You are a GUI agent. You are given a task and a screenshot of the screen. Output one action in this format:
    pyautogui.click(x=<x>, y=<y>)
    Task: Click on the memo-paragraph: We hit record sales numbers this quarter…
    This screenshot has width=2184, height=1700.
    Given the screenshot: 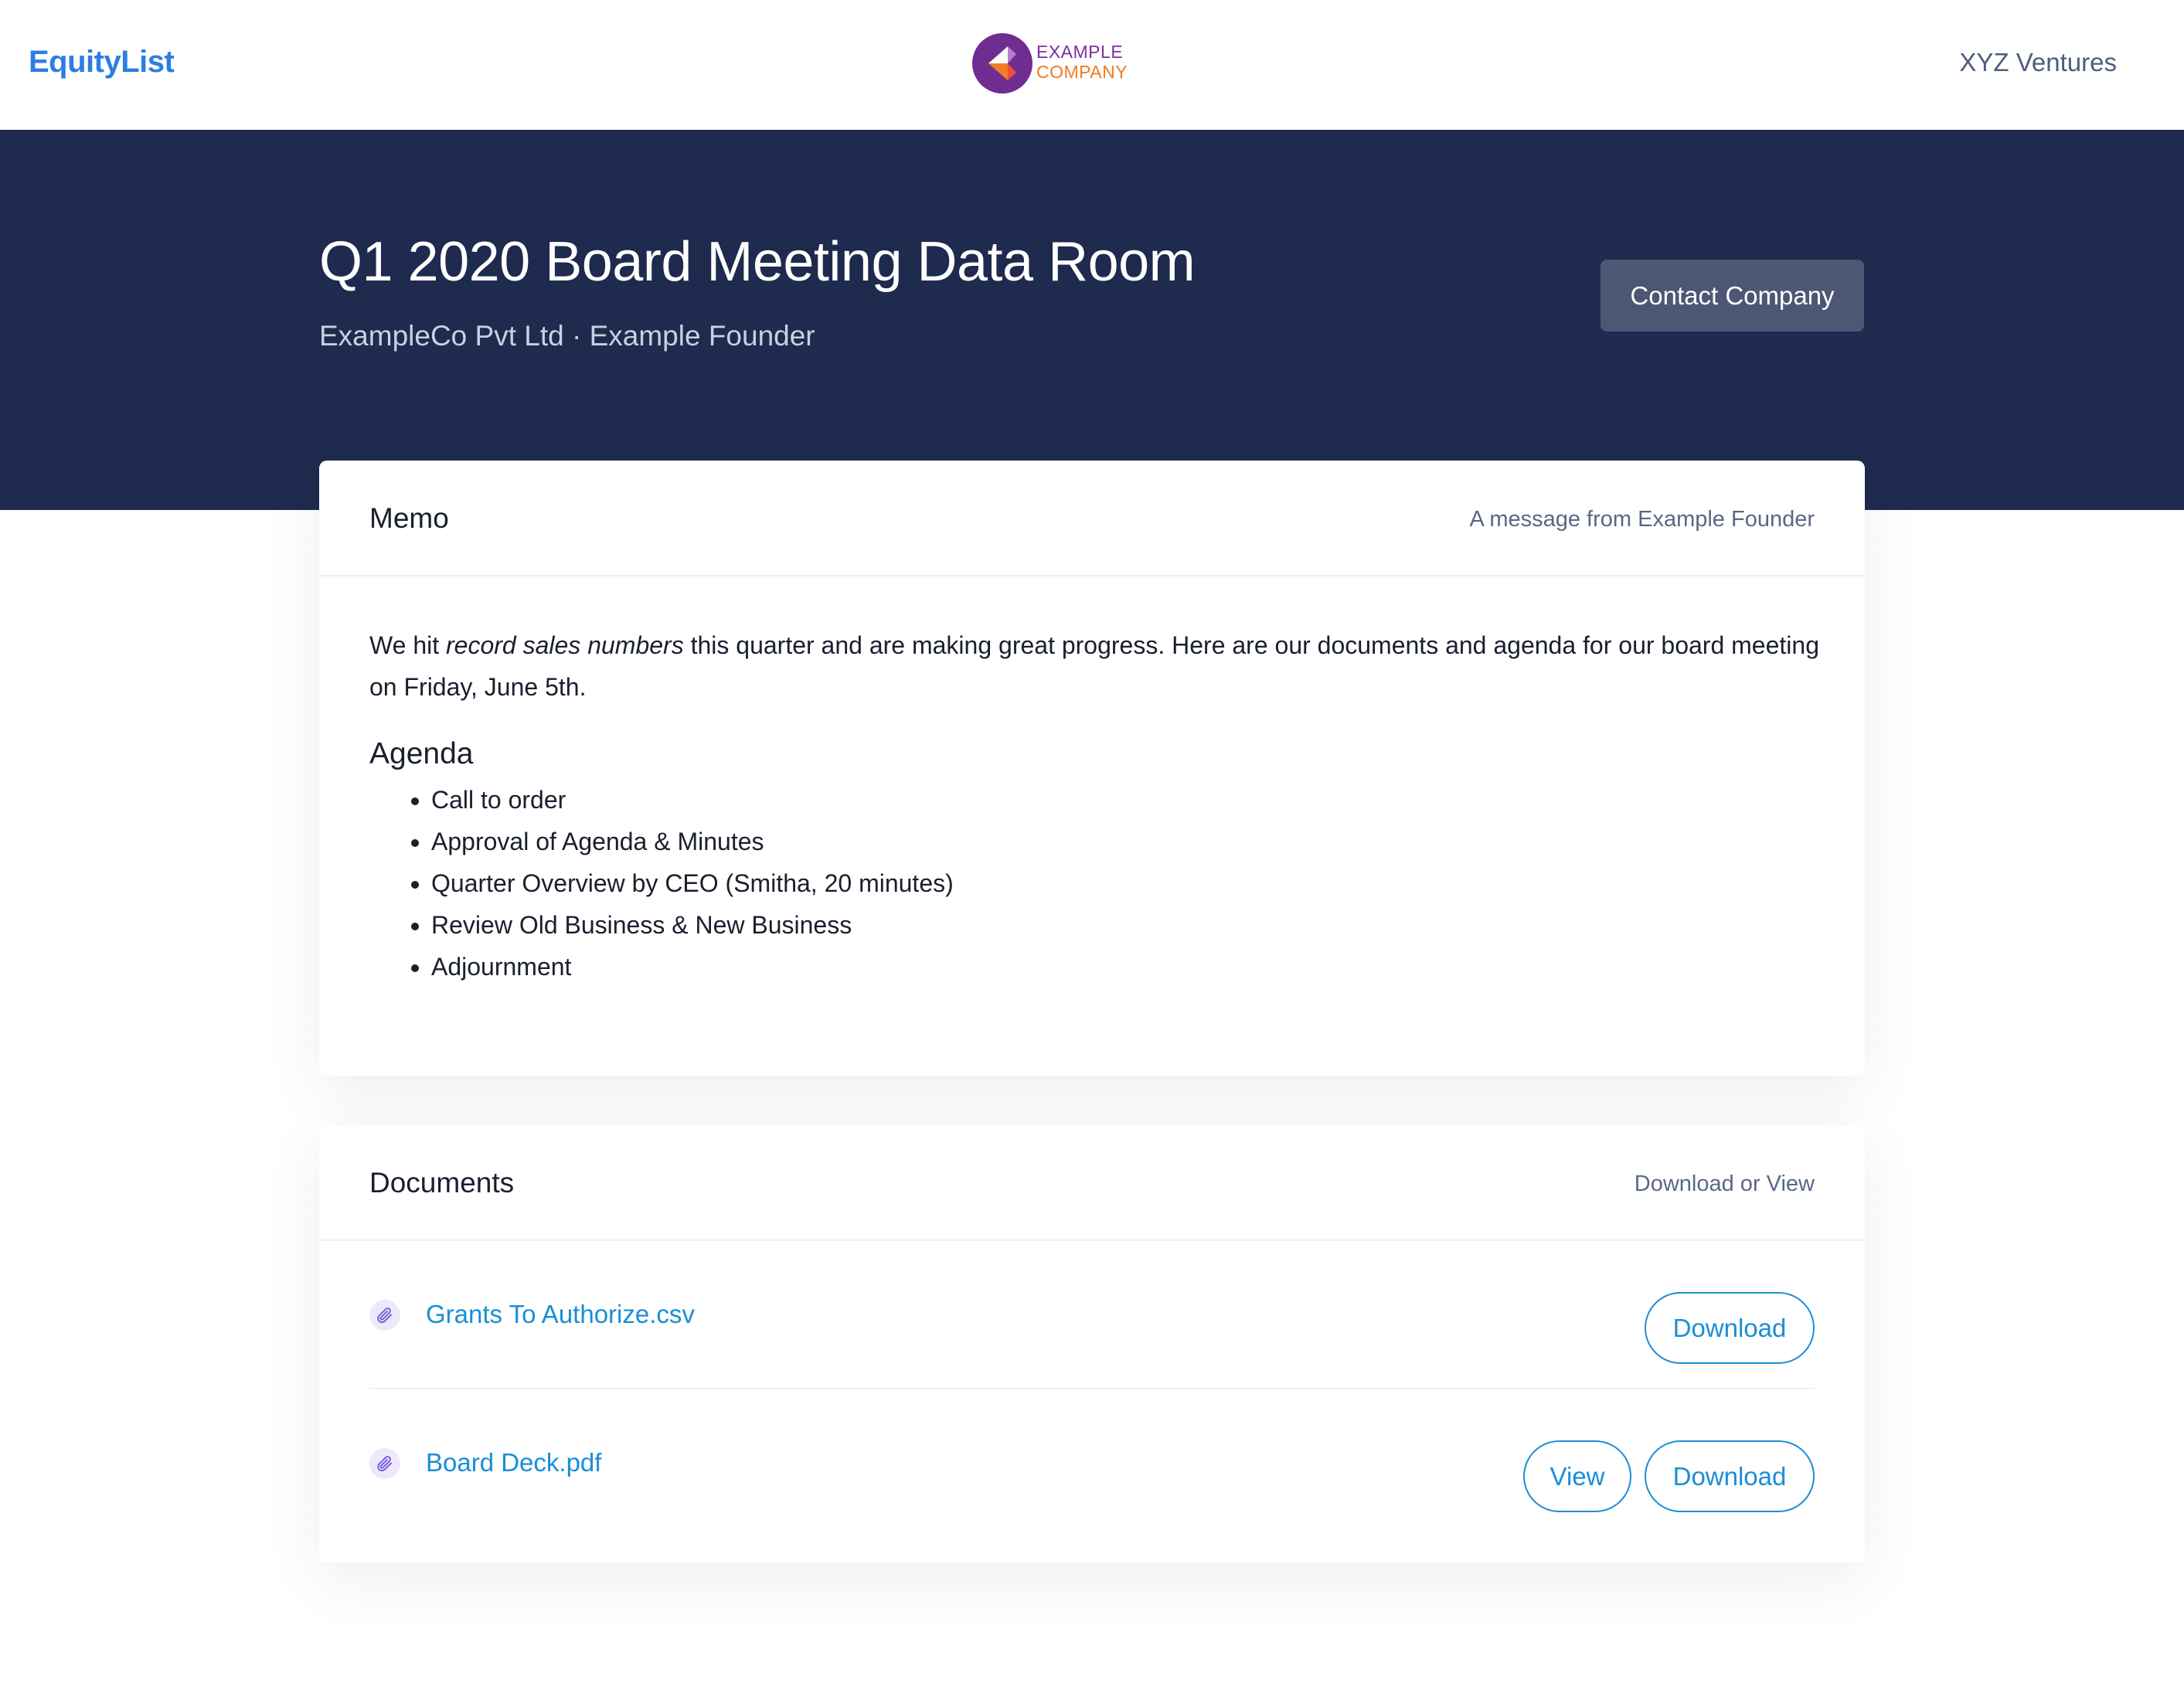 What is the action you would take?
    pyautogui.click(x=1095, y=666)
    